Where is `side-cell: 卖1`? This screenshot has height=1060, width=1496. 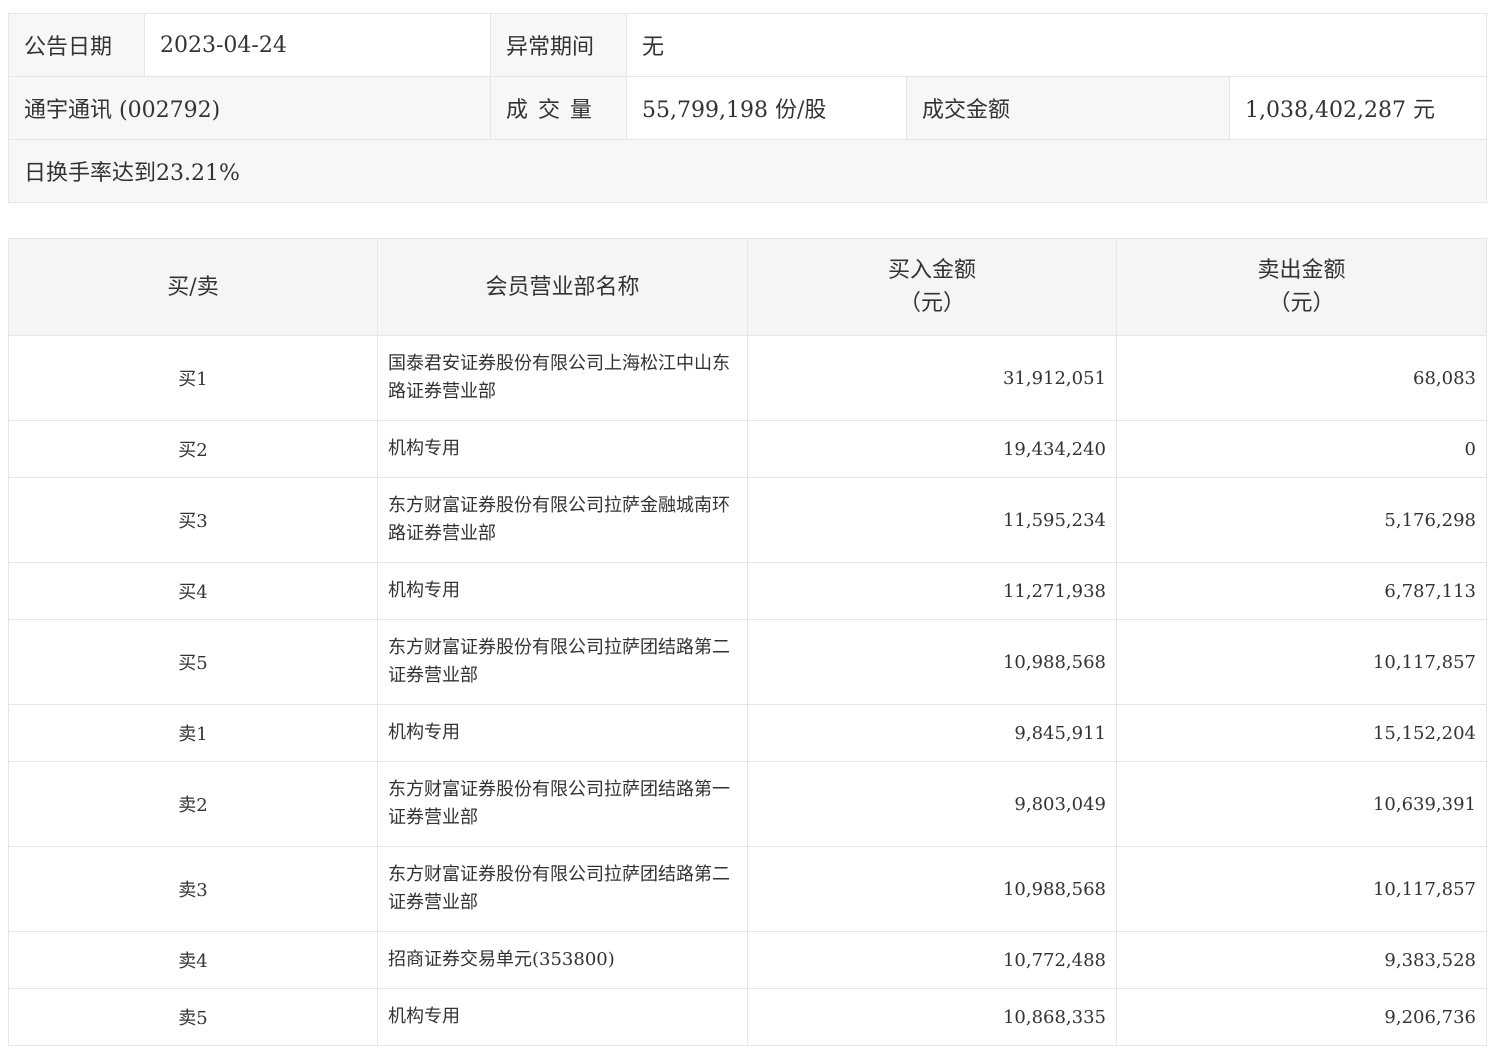 side-cell: 卖1 is located at coordinates (193, 733).